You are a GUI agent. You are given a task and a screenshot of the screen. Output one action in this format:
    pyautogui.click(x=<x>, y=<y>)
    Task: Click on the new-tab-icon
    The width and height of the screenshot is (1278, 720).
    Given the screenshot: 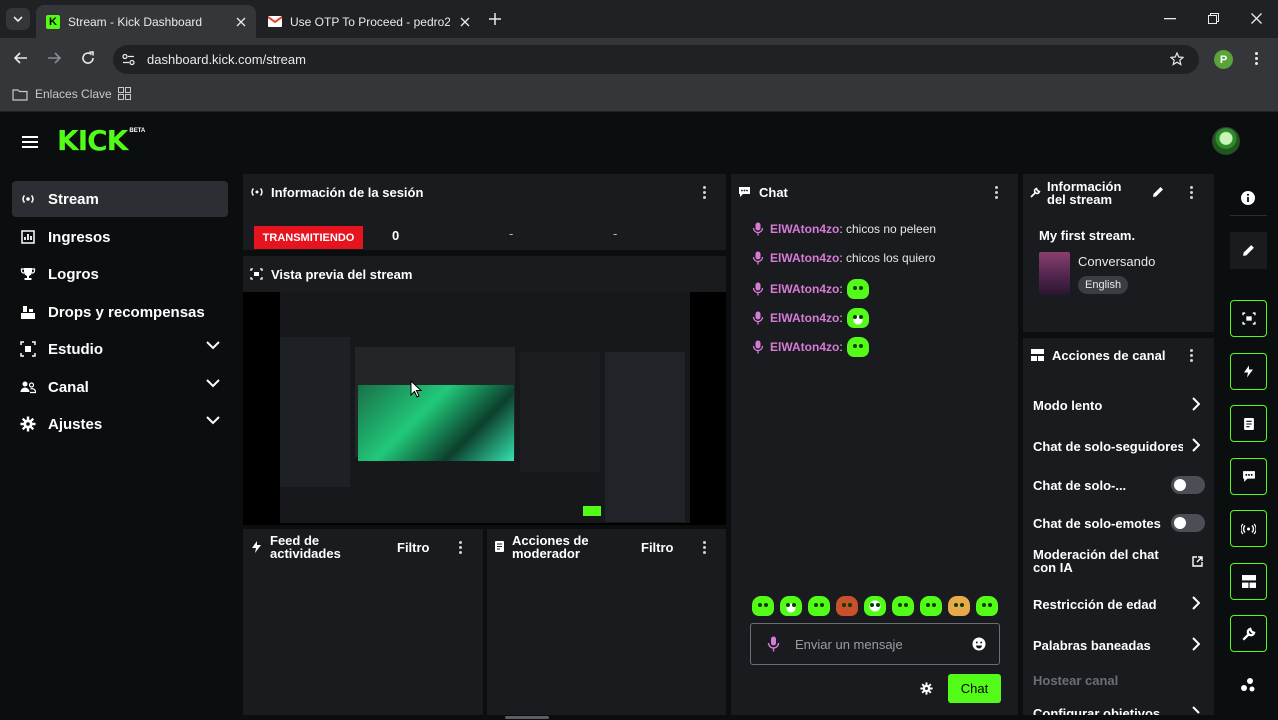 What is the action you would take?
    pyautogui.click(x=495, y=19)
    